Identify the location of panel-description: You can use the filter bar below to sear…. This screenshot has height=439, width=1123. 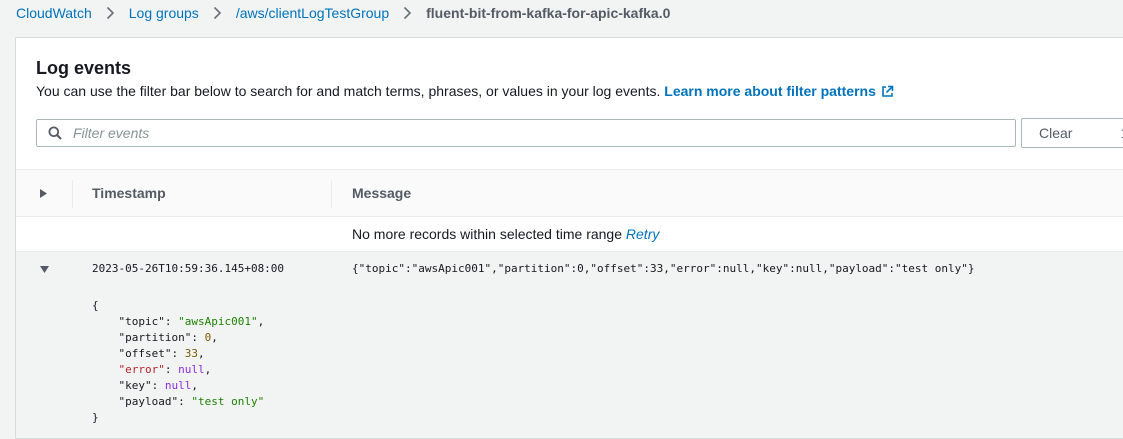
(576, 92).